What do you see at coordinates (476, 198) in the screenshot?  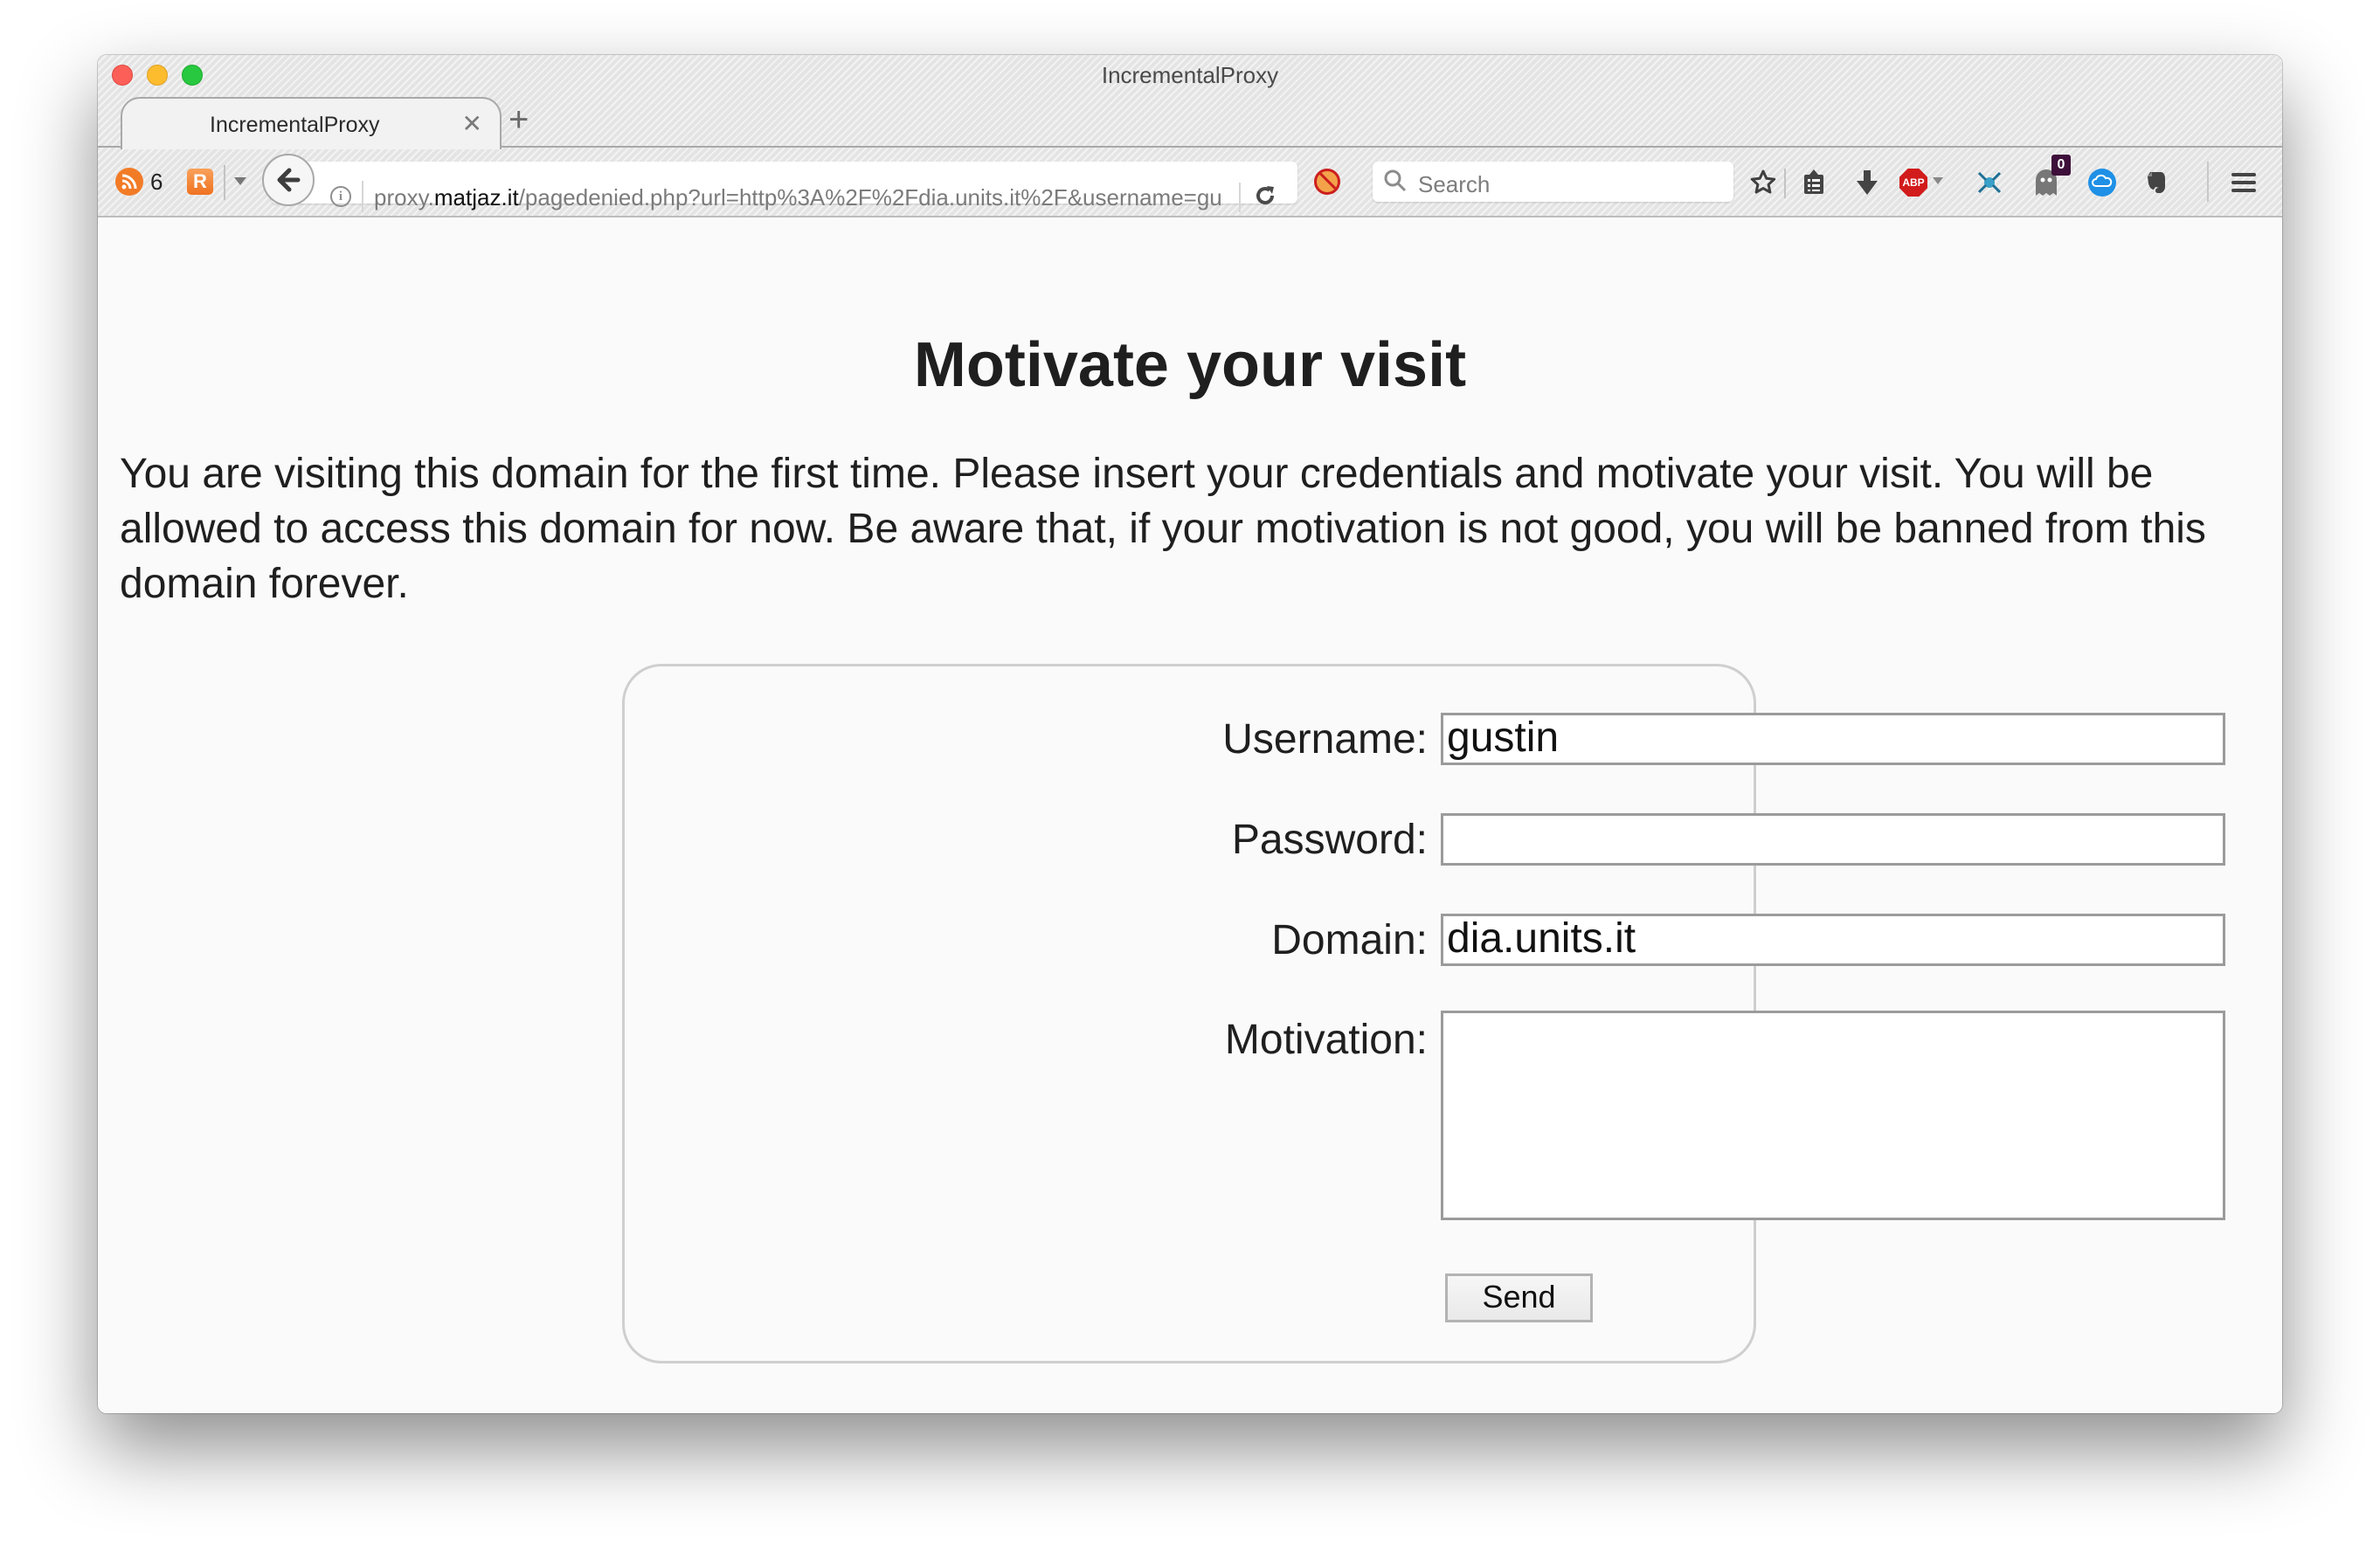 I see `url-host: matjaz.it` at bounding box center [476, 198].